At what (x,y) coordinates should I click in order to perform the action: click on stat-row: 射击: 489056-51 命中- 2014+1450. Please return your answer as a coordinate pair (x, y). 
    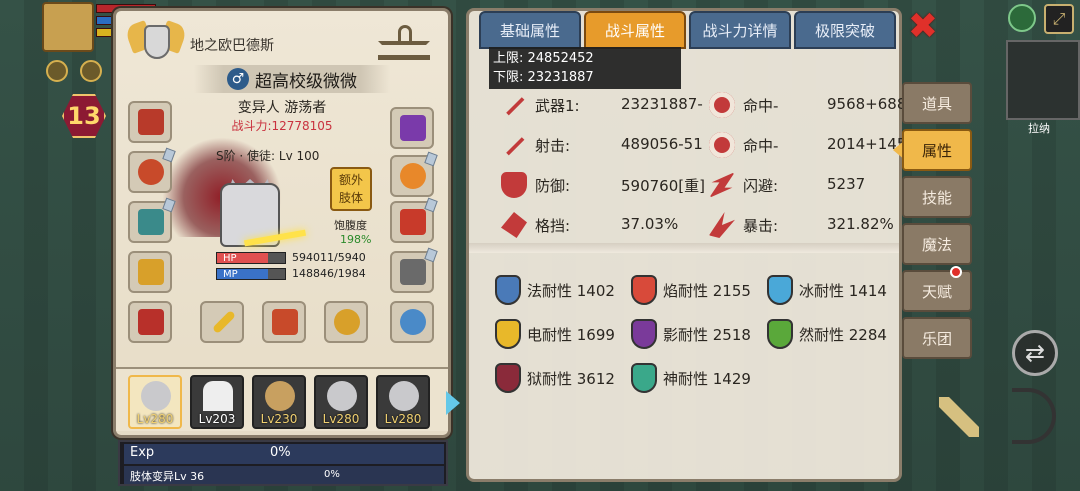
    Looking at the image, I should click on (702, 145).